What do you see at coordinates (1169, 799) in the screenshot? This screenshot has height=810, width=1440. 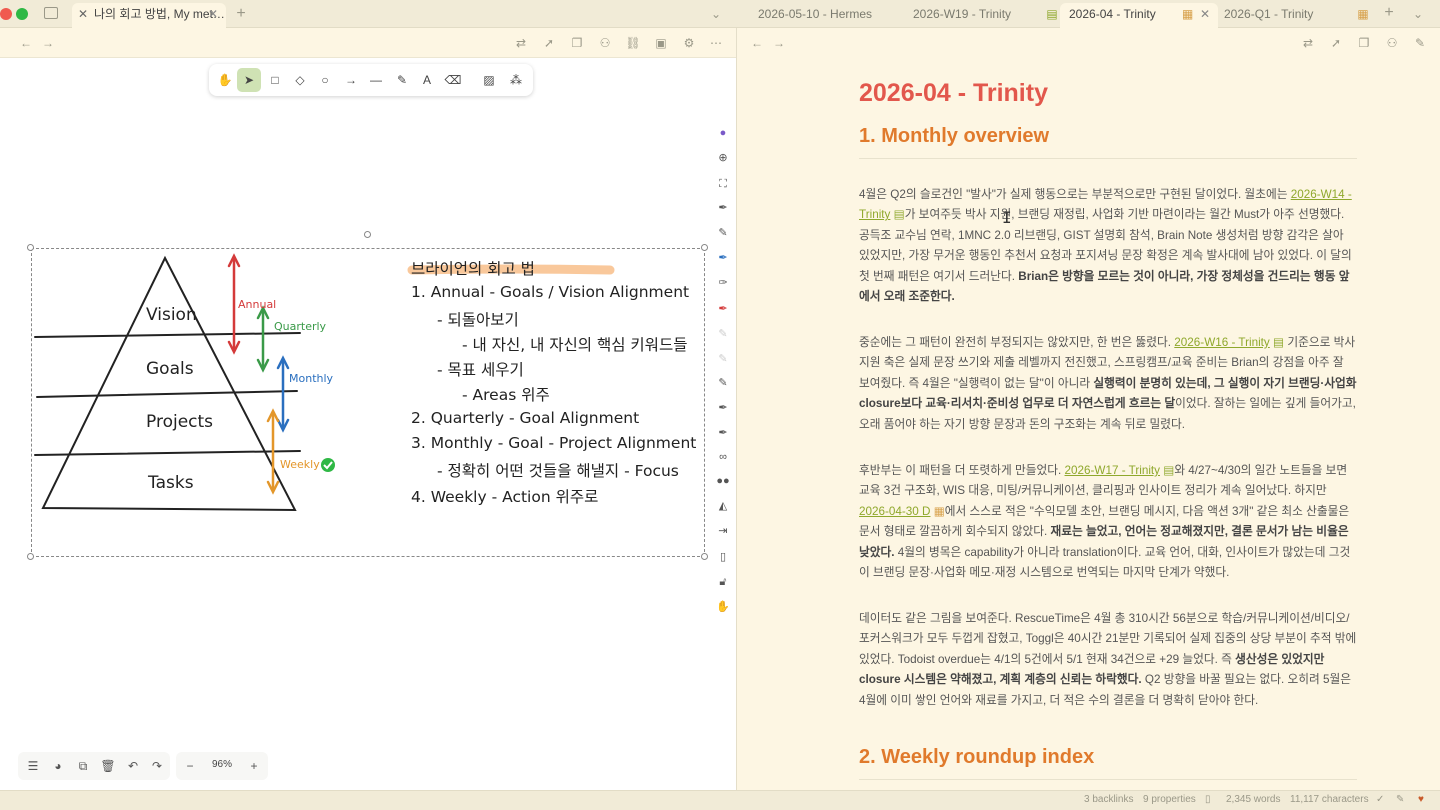 I see `properties-count: 9 properties` at bounding box center [1169, 799].